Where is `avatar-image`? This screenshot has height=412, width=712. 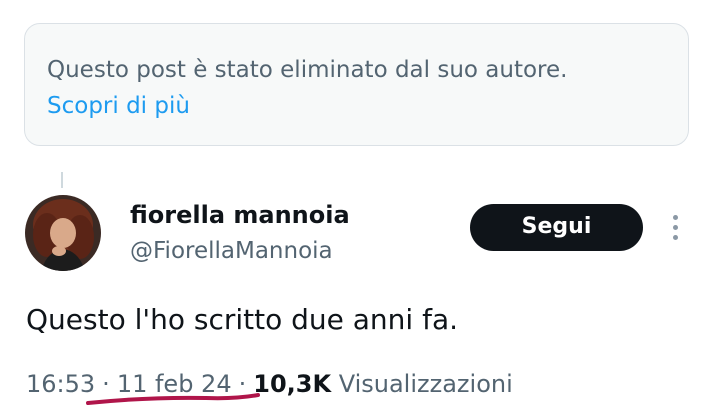
avatar-image is located at coordinates (63, 233).